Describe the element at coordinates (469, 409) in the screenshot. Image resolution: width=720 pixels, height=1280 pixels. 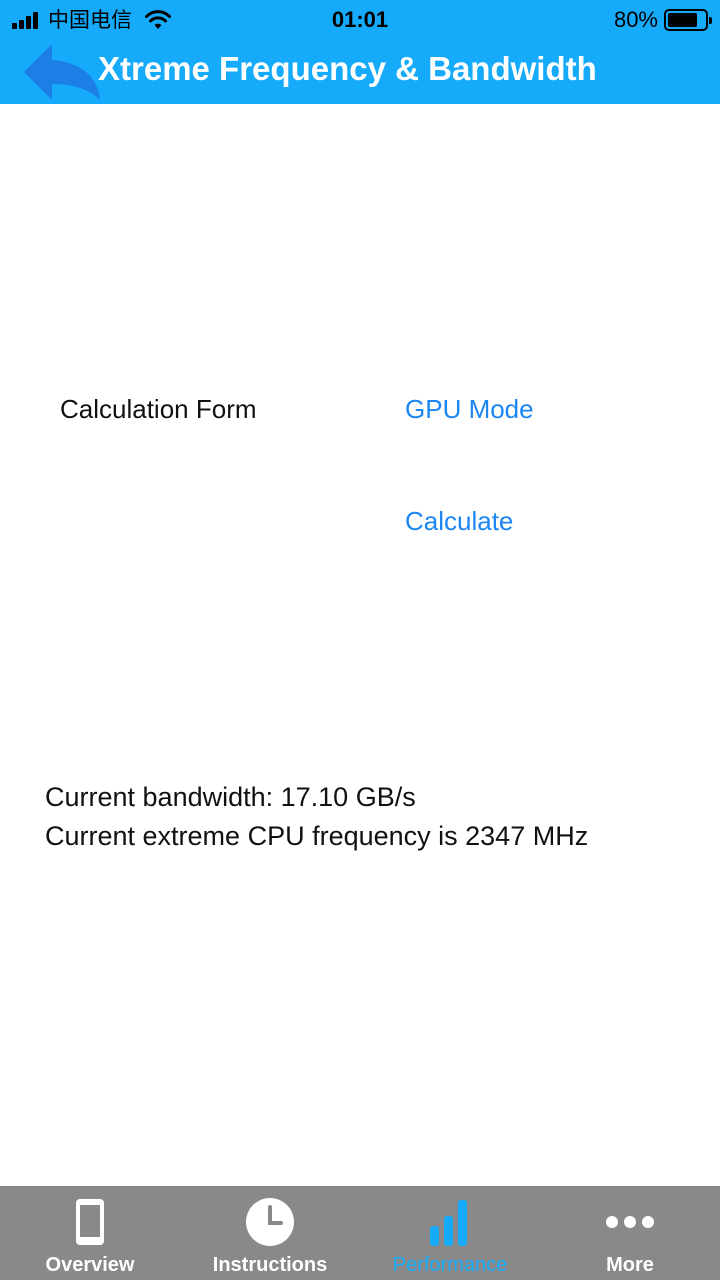
I see `gpu-mode-button: GPU Mode` at that location.